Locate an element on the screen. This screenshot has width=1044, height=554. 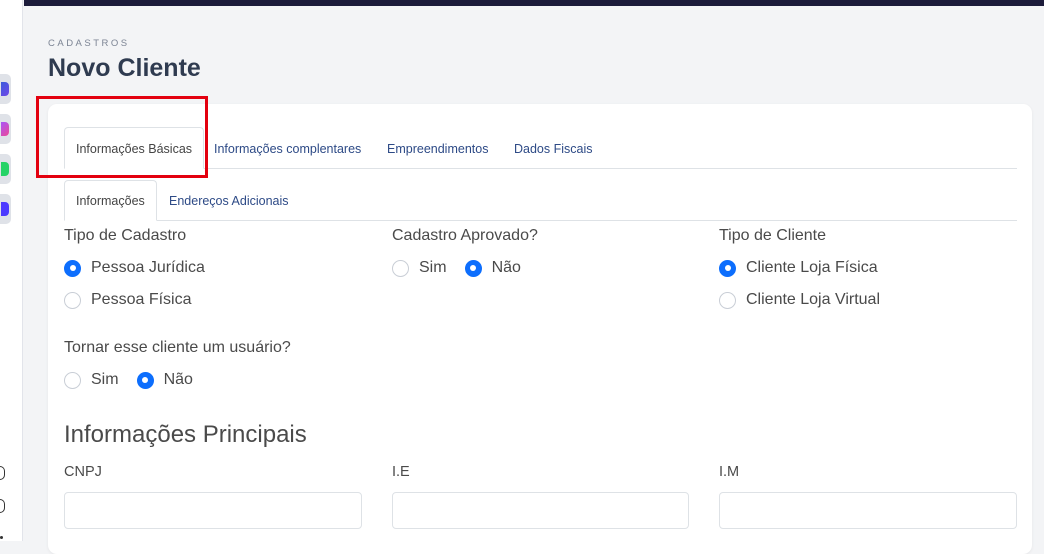
radio-aprovado-nao is located at coordinates (473, 268).